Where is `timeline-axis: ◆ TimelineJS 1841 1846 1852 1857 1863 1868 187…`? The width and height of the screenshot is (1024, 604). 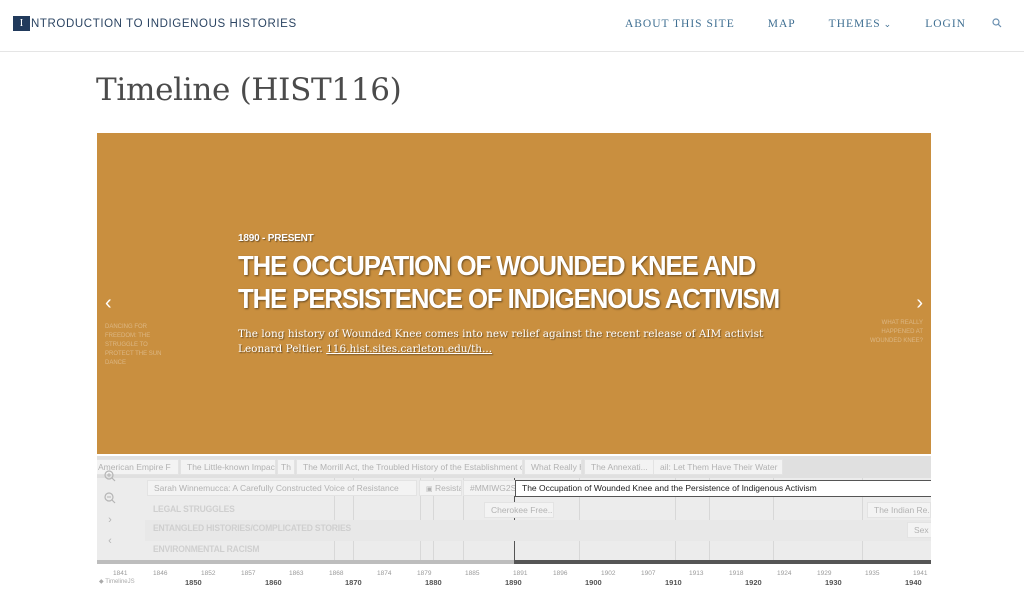
timeline-axis: ◆ TimelineJS 1841 1846 1852 1857 1863 1868 187… is located at coordinates (514, 582).